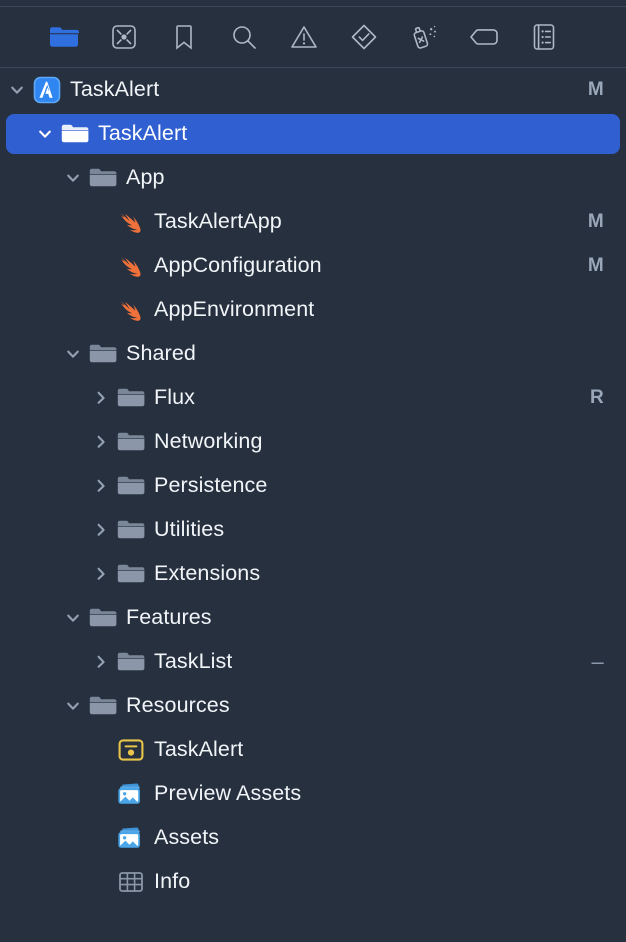  I want to click on tree-row: Resources, so click(313, 706).